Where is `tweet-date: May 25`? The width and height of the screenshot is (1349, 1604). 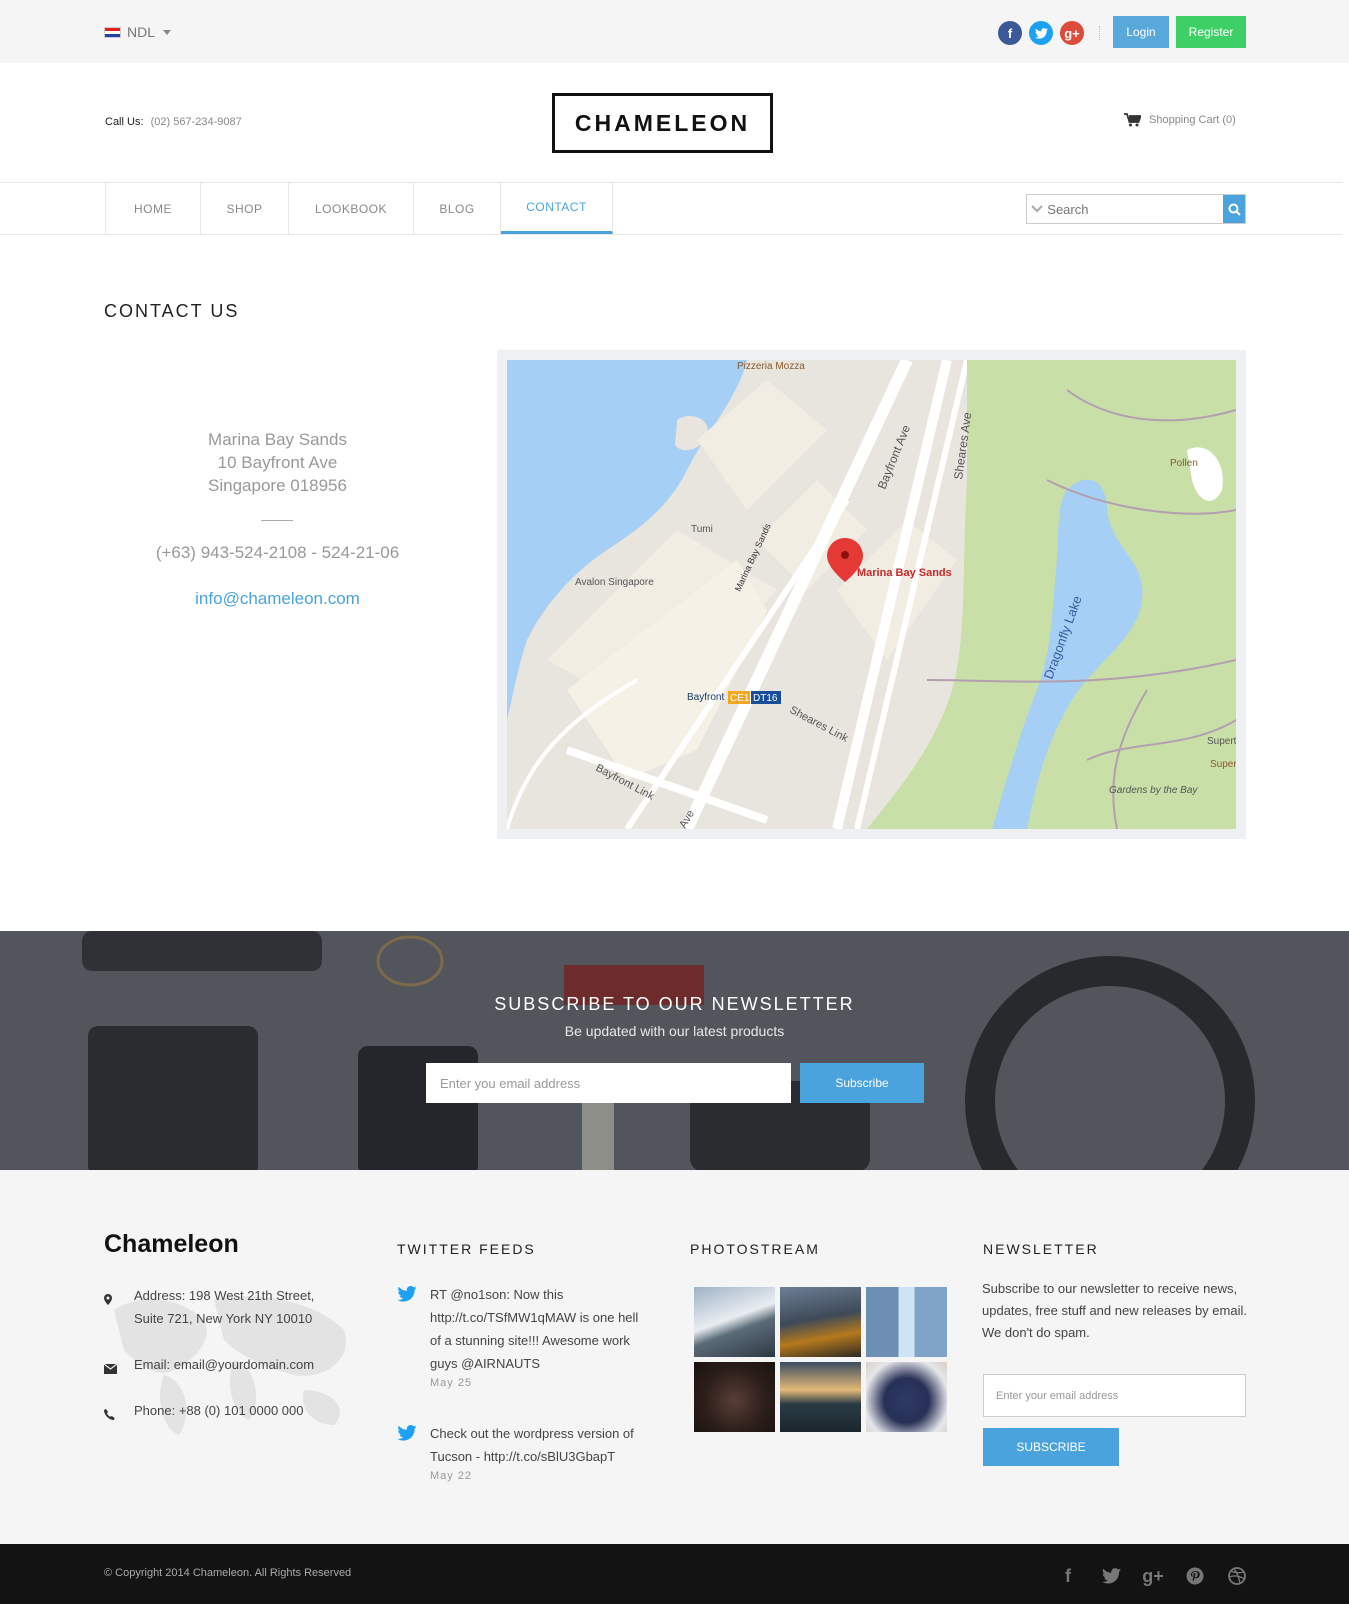 tweet-date: May 25 is located at coordinates (451, 1383).